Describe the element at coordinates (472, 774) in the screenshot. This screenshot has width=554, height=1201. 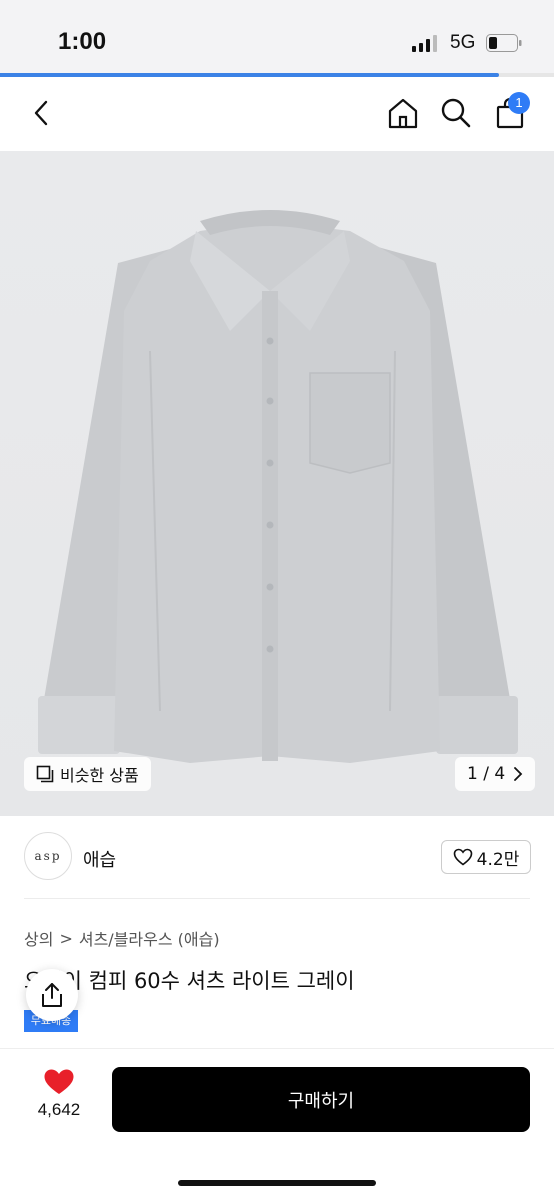
I see `image-page-current: 1` at that location.